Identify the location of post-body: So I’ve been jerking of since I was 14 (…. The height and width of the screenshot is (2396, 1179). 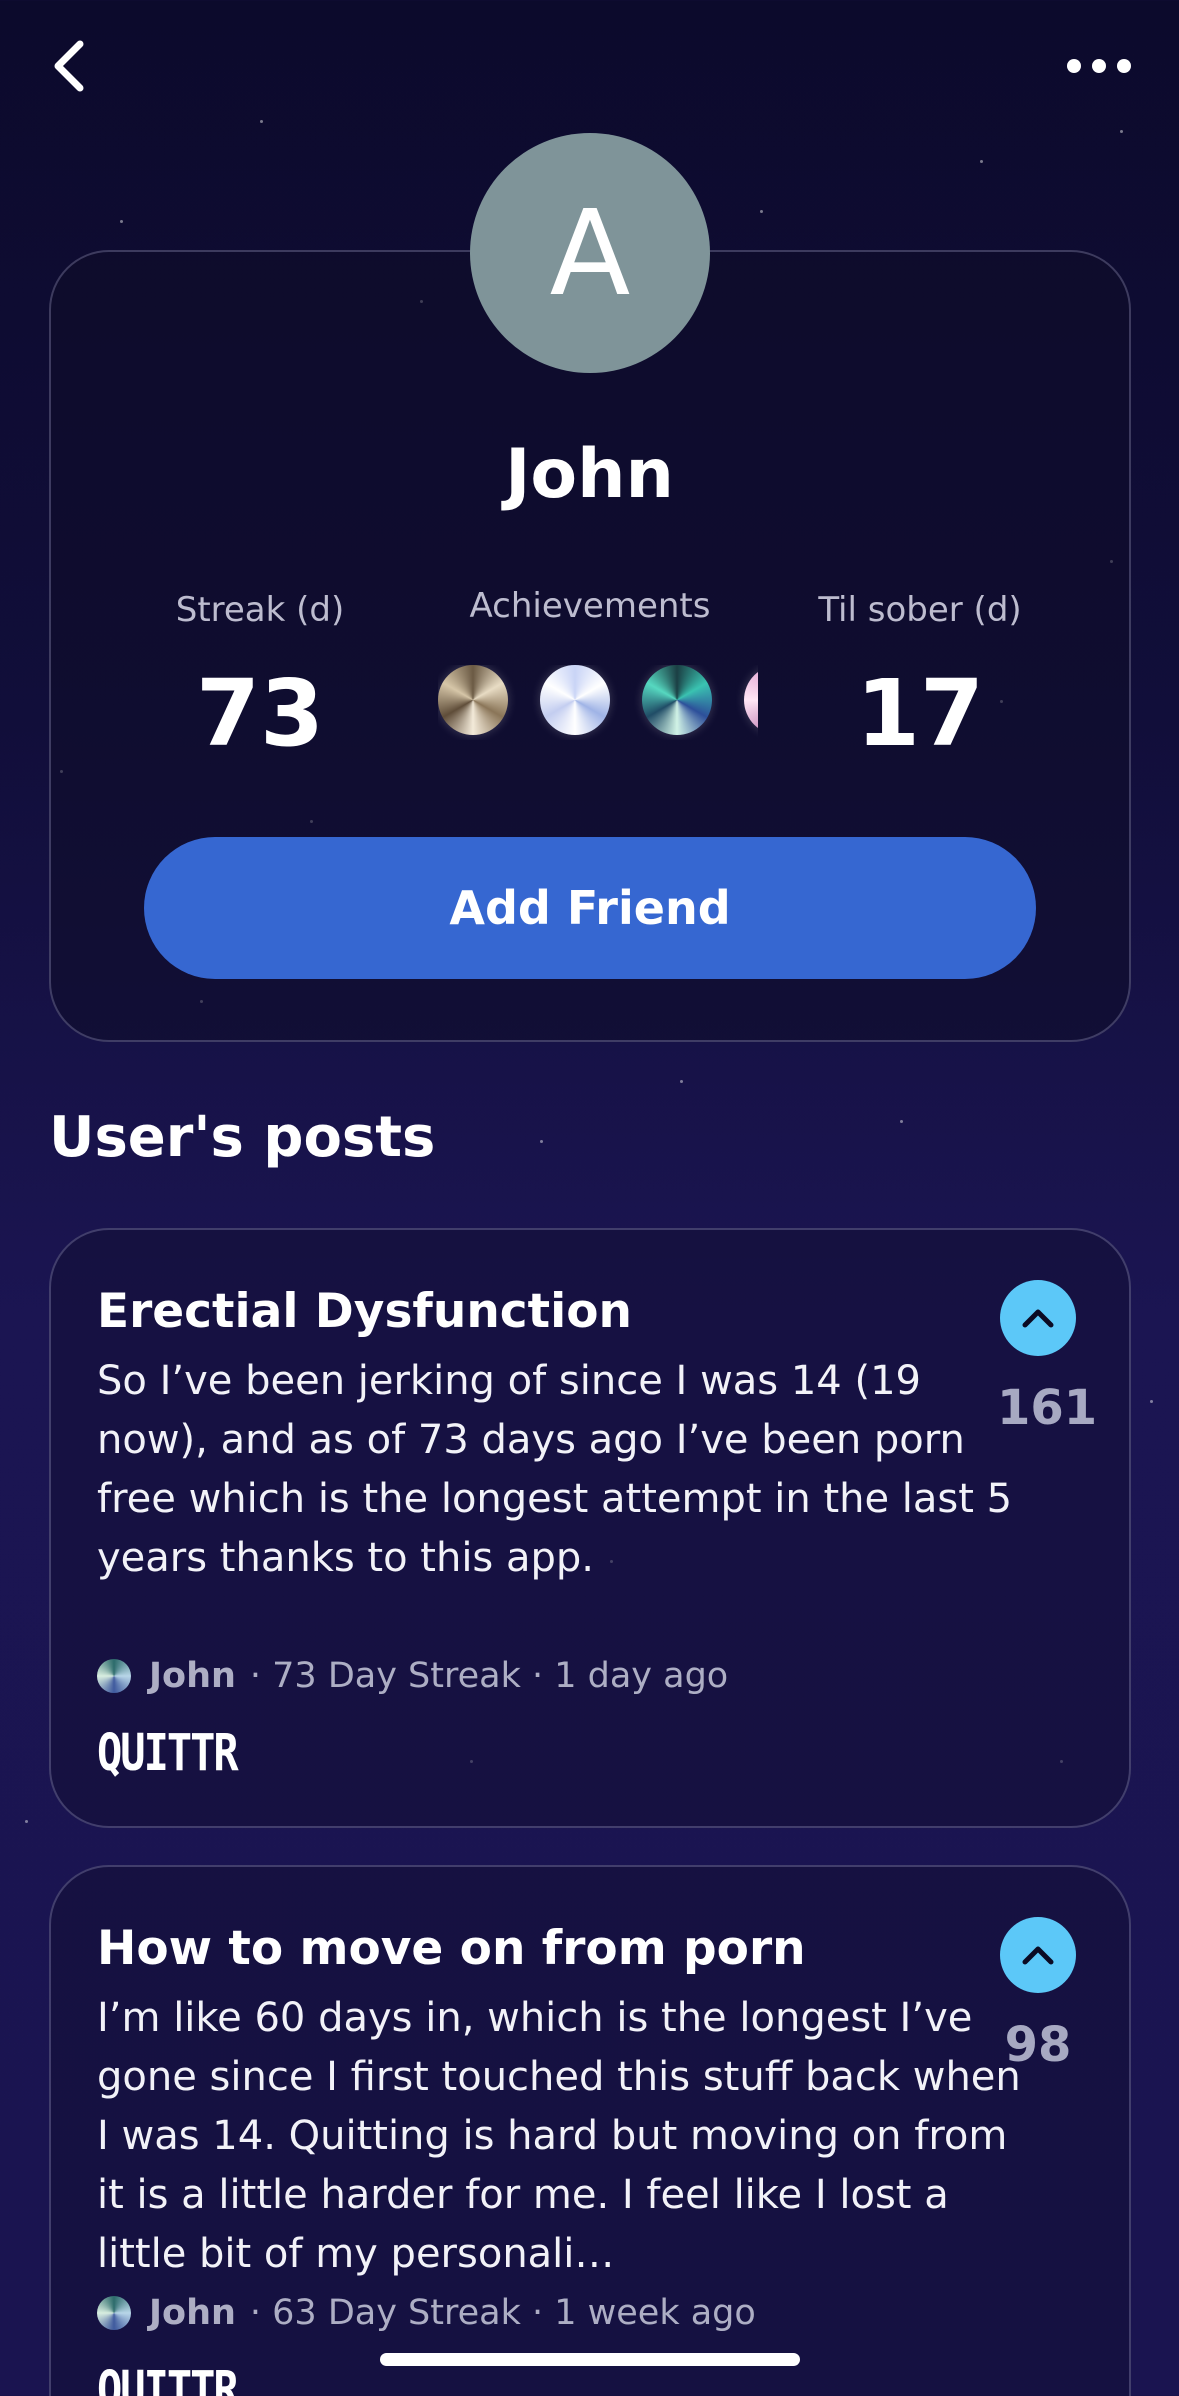
(555, 1469).